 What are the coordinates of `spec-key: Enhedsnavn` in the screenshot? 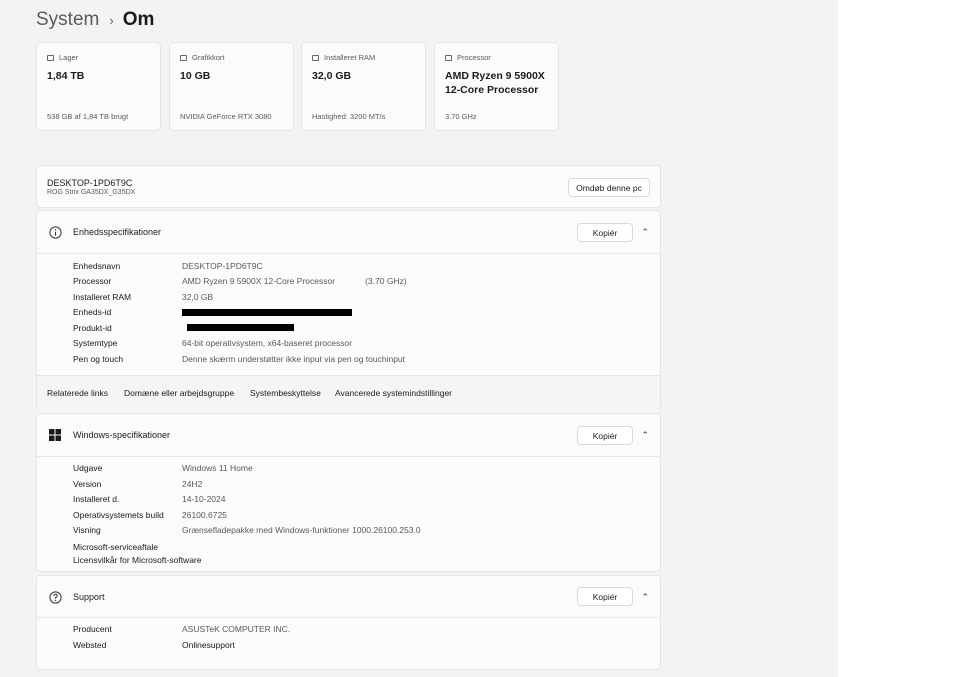 It's located at (97, 266).